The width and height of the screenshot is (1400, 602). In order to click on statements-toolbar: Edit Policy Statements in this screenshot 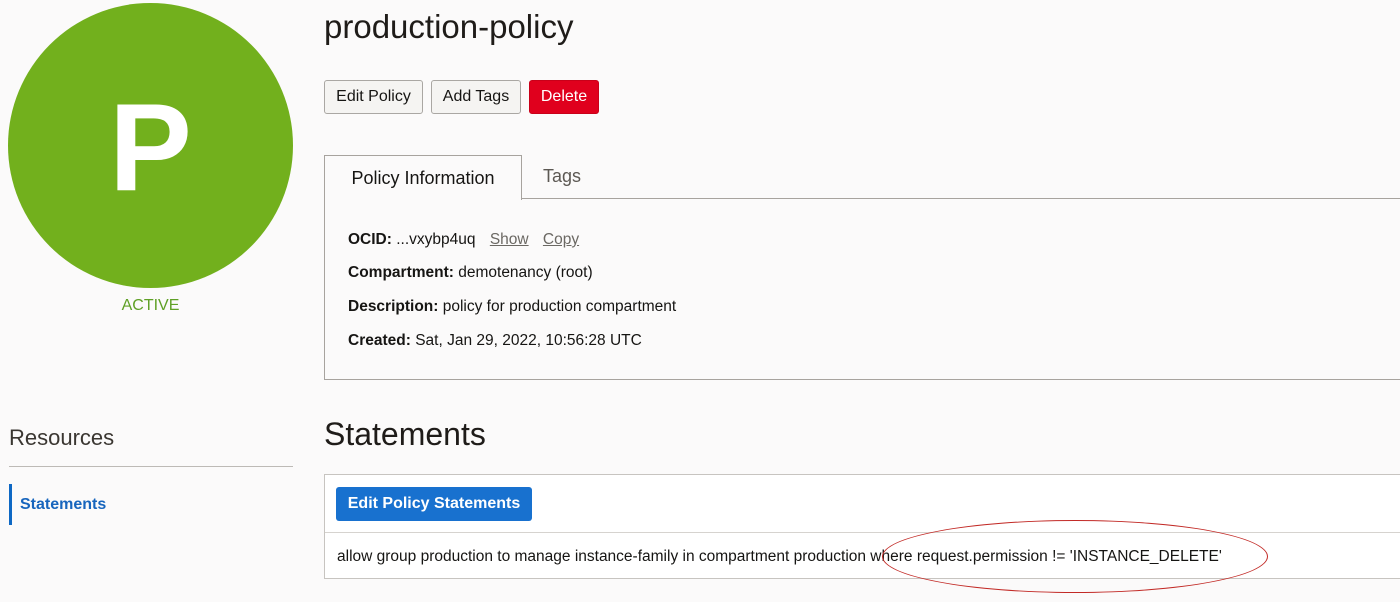, I will do `click(862, 504)`.